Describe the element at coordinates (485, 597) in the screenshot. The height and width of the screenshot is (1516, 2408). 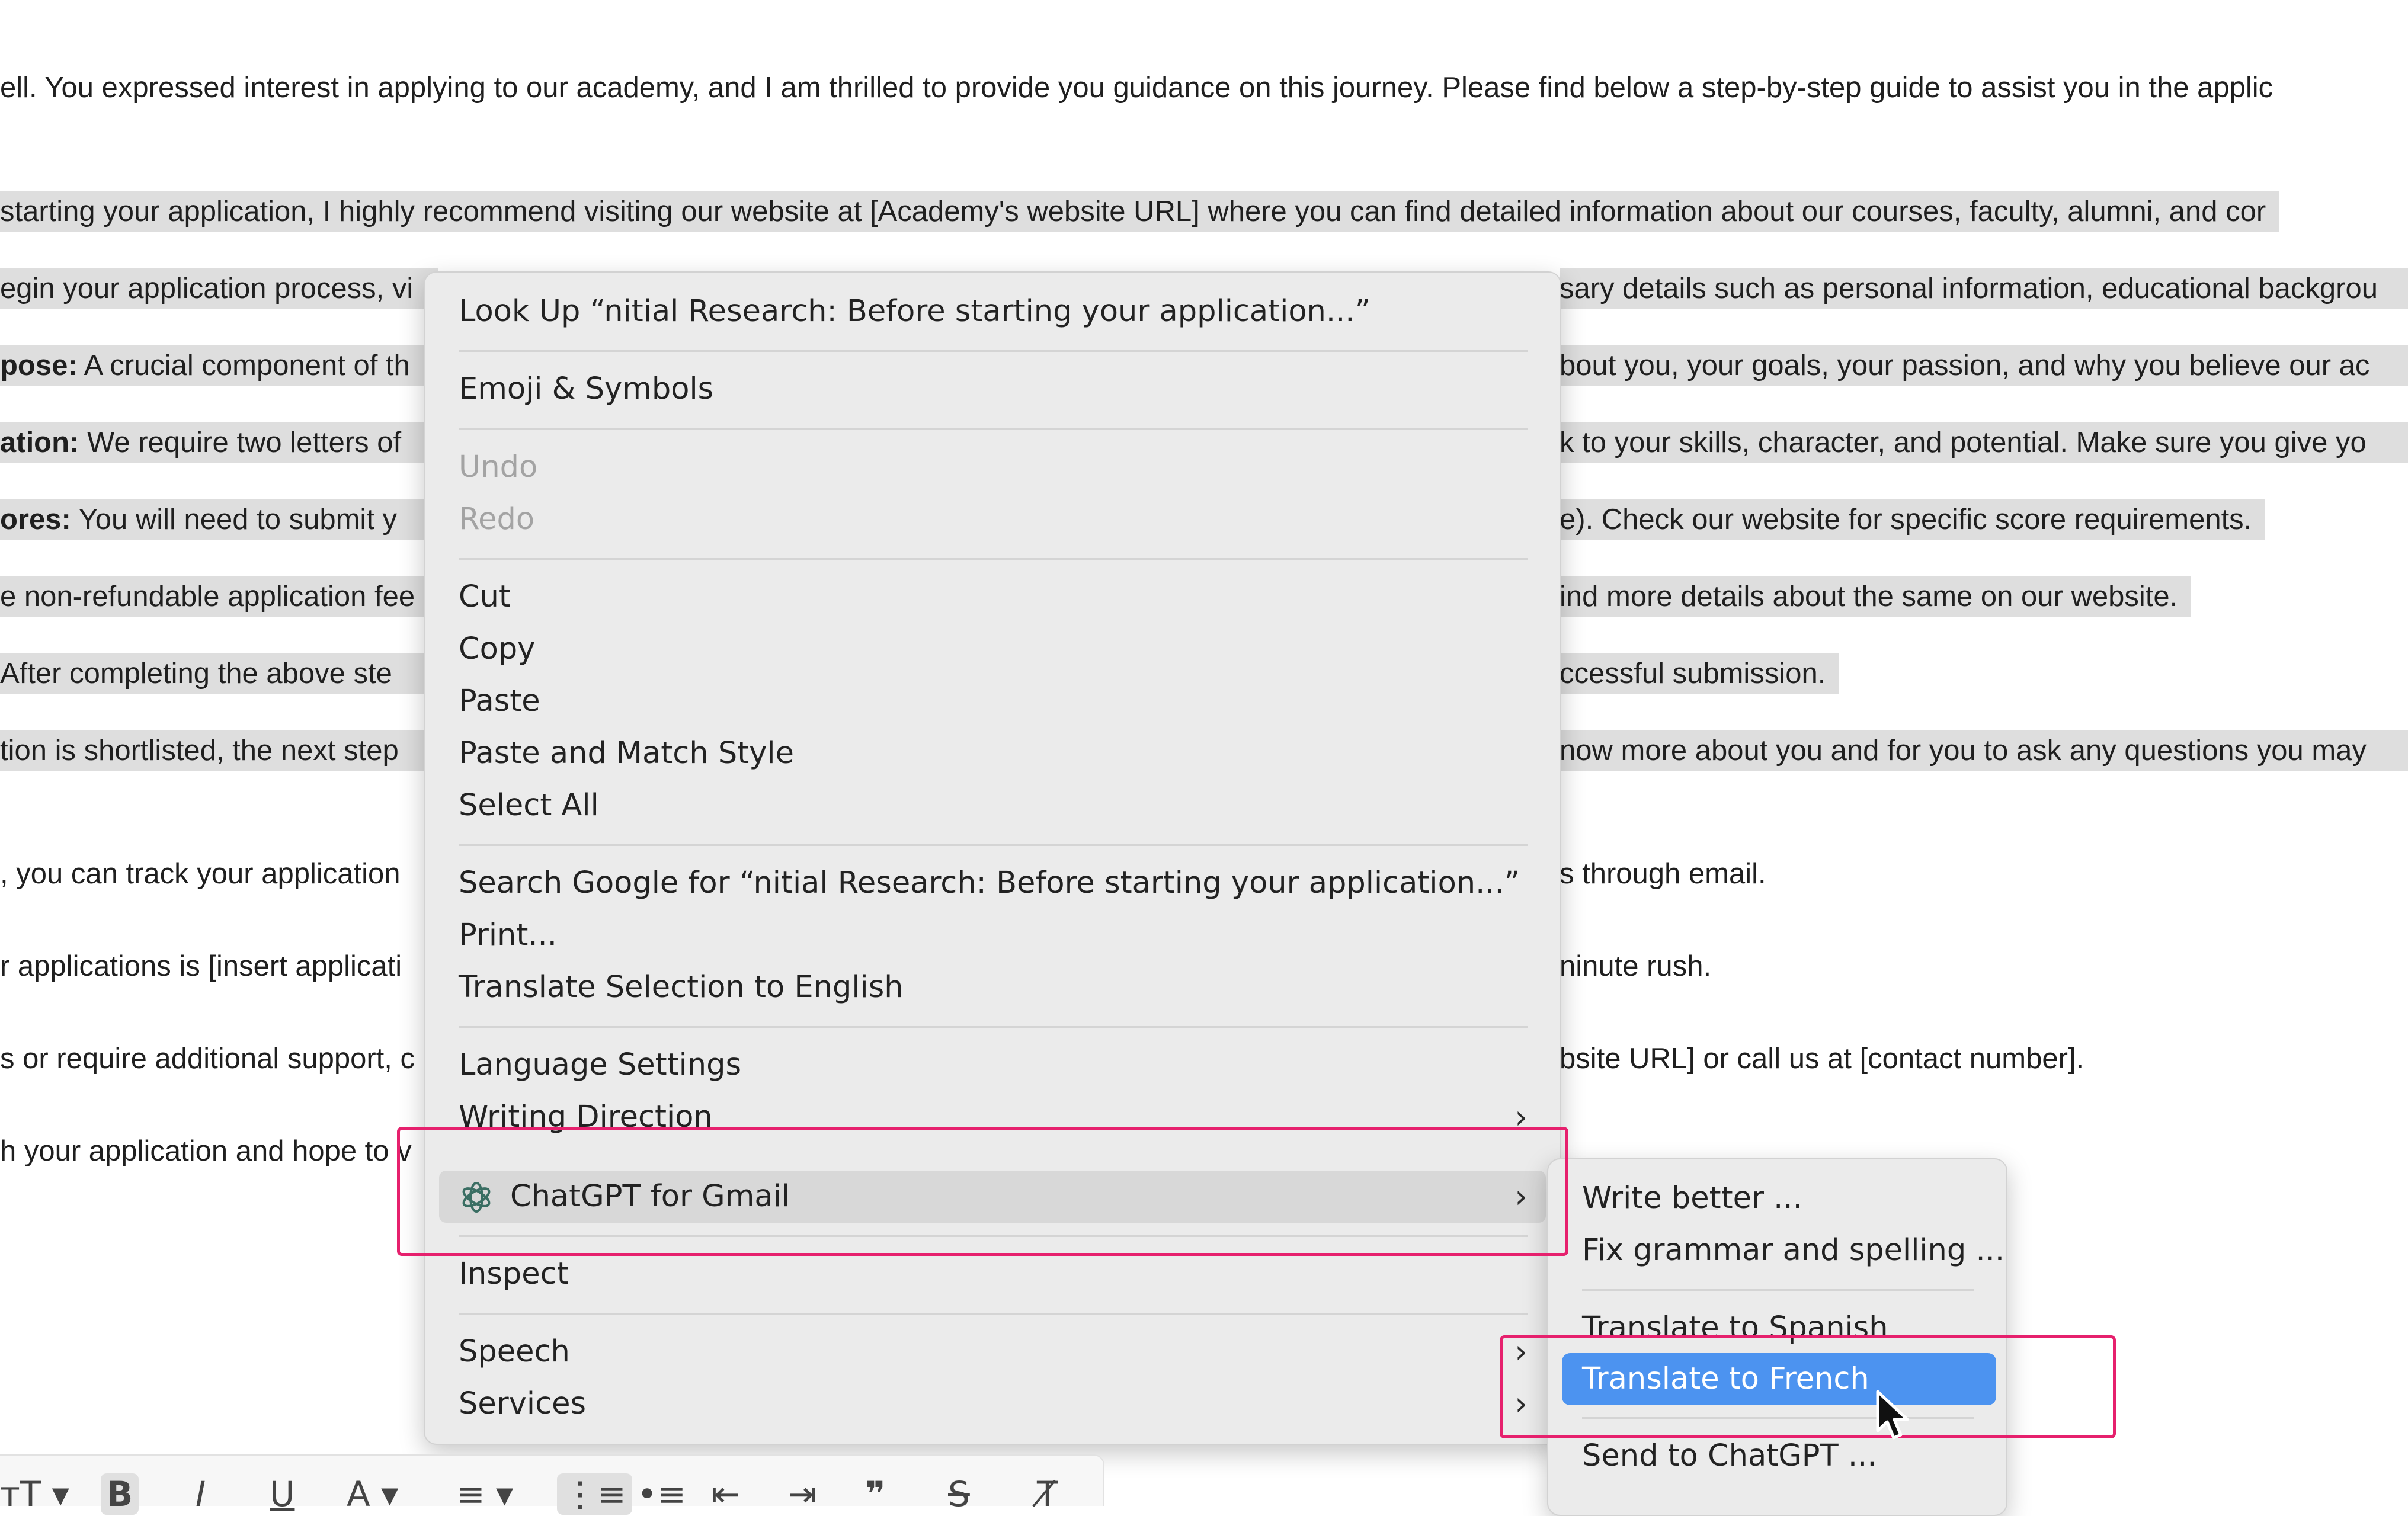
I see `menu-item-cut: Cut` at that location.